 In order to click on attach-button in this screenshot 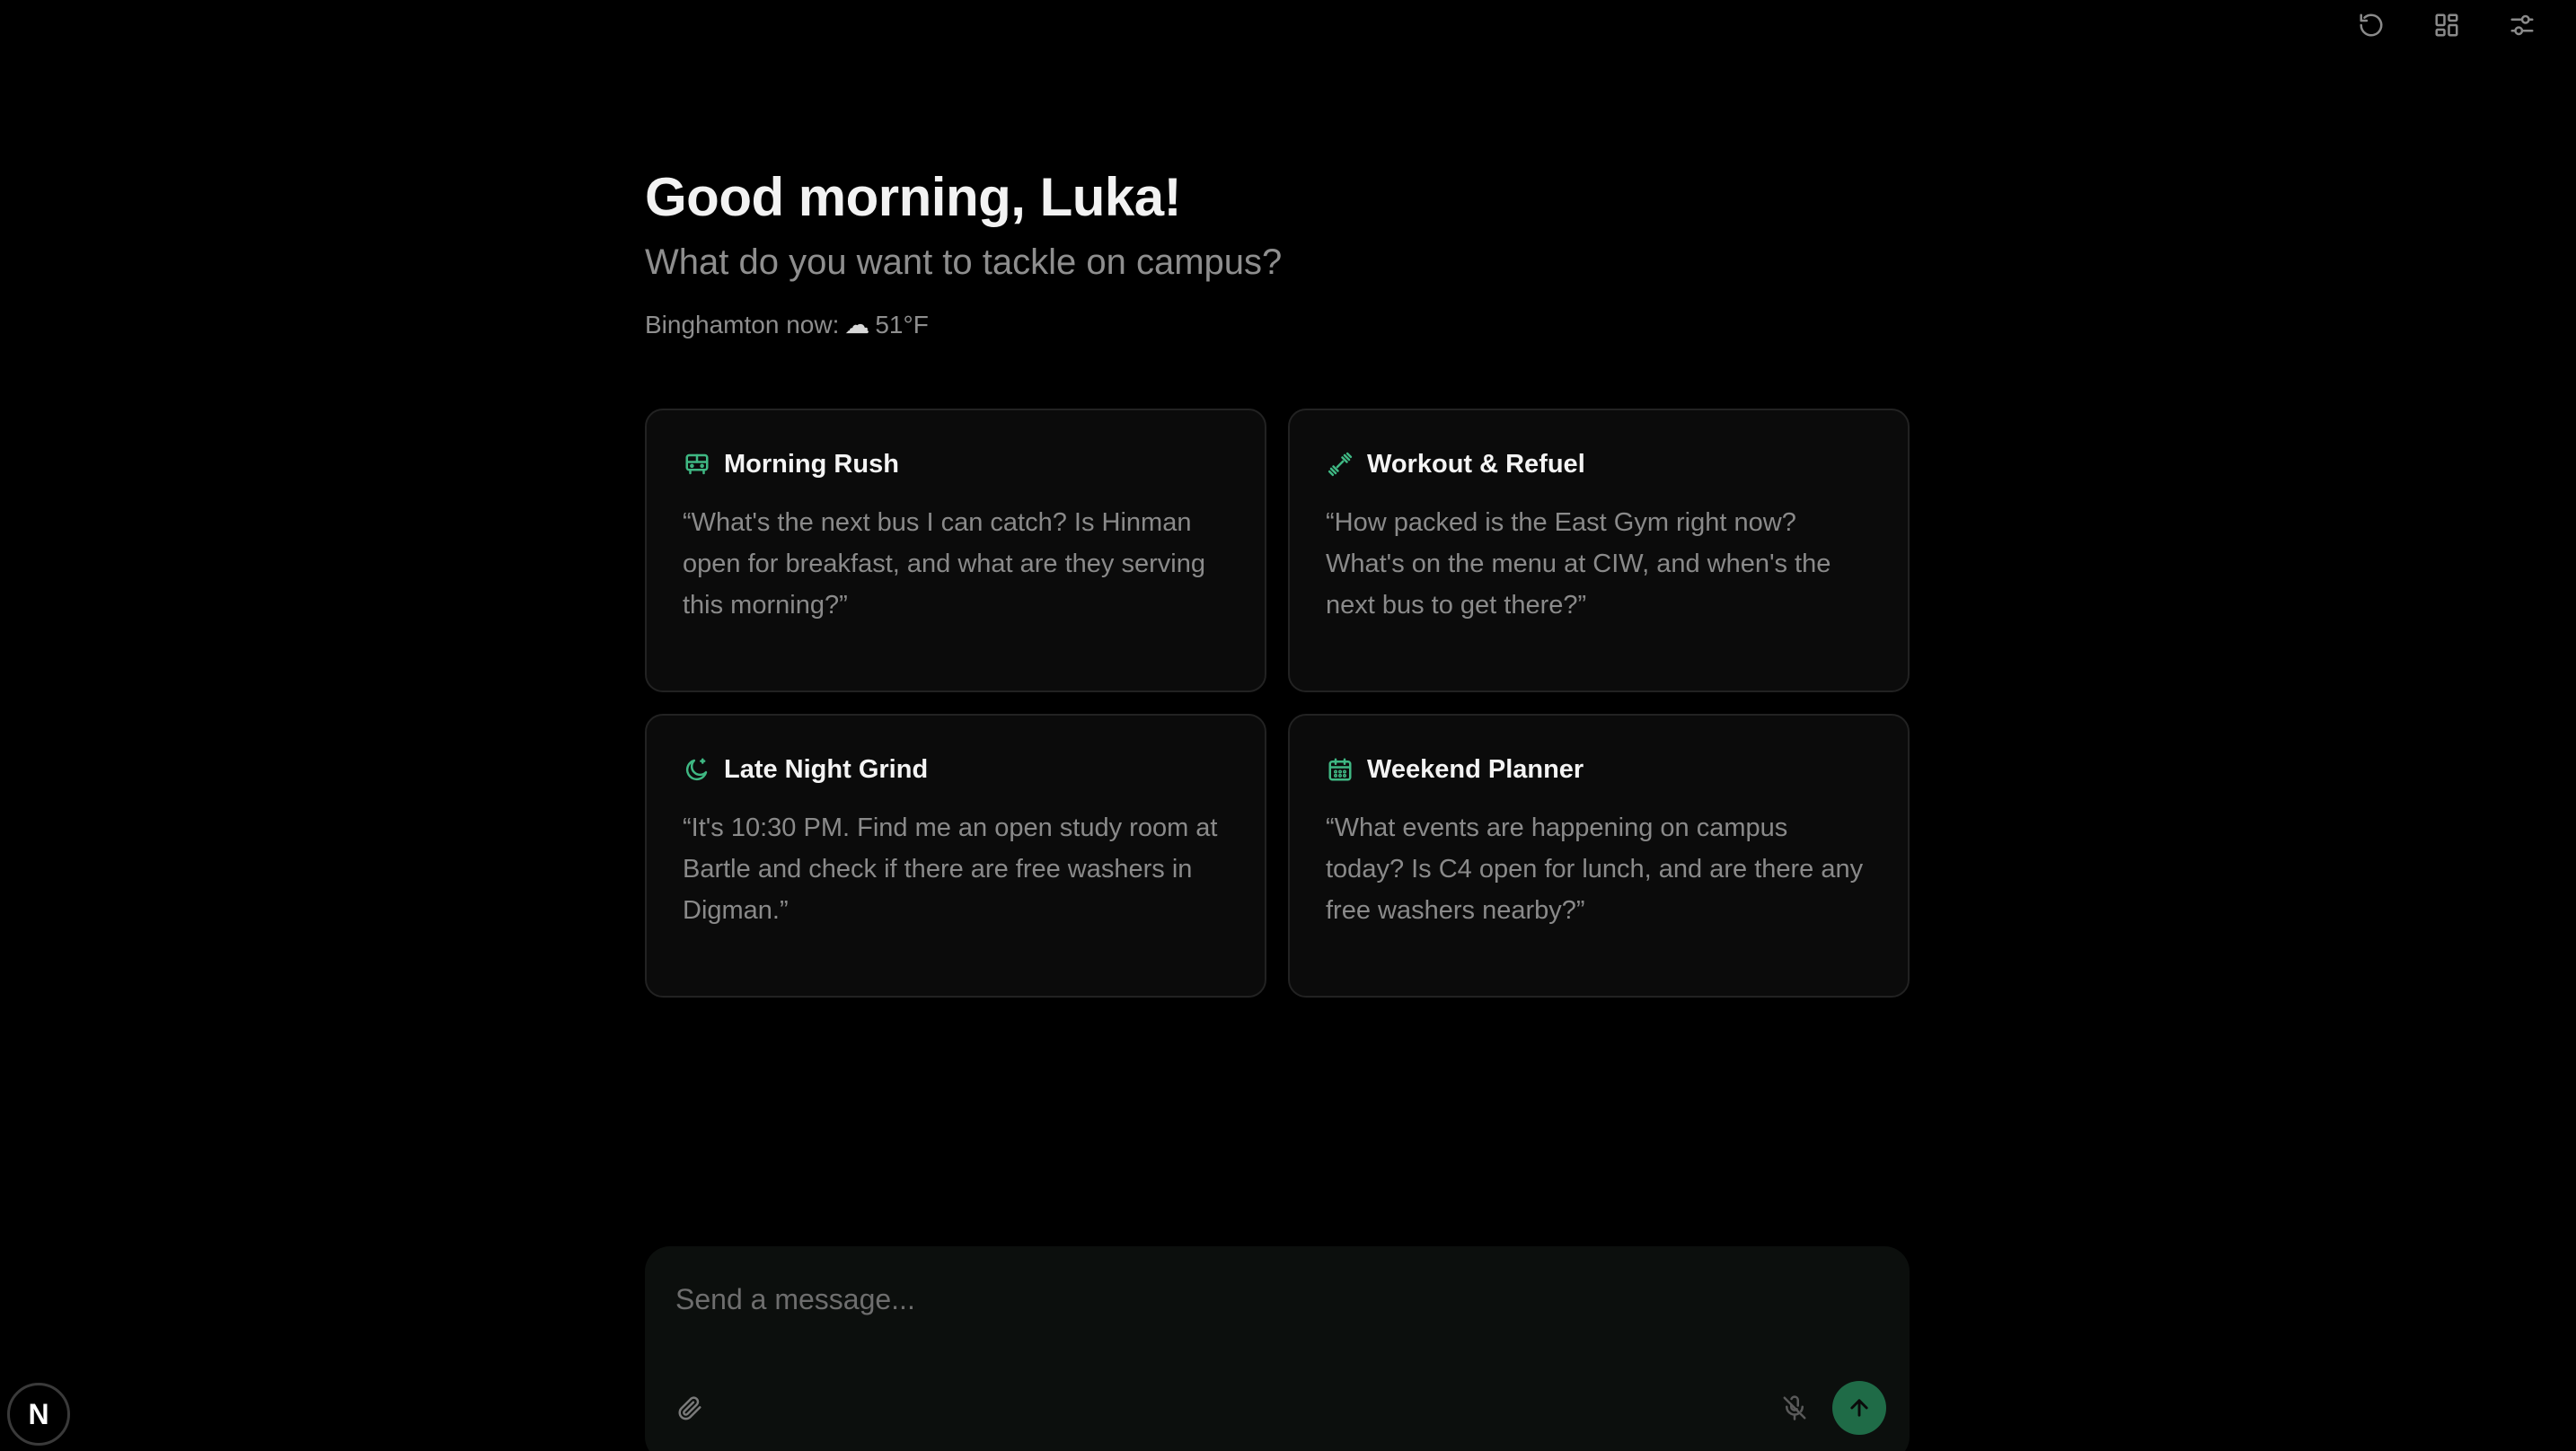, I will do `click(690, 1408)`.